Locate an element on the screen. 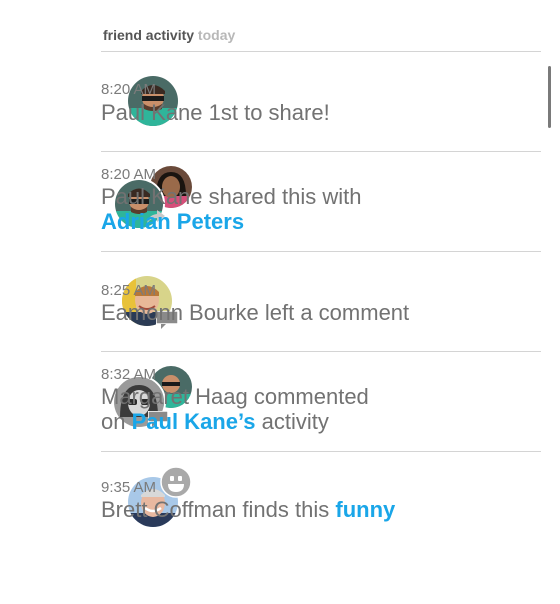 This screenshot has height=604, width=560. activity-text: Paul Kane 1st to share! is located at coordinates (215, 112).